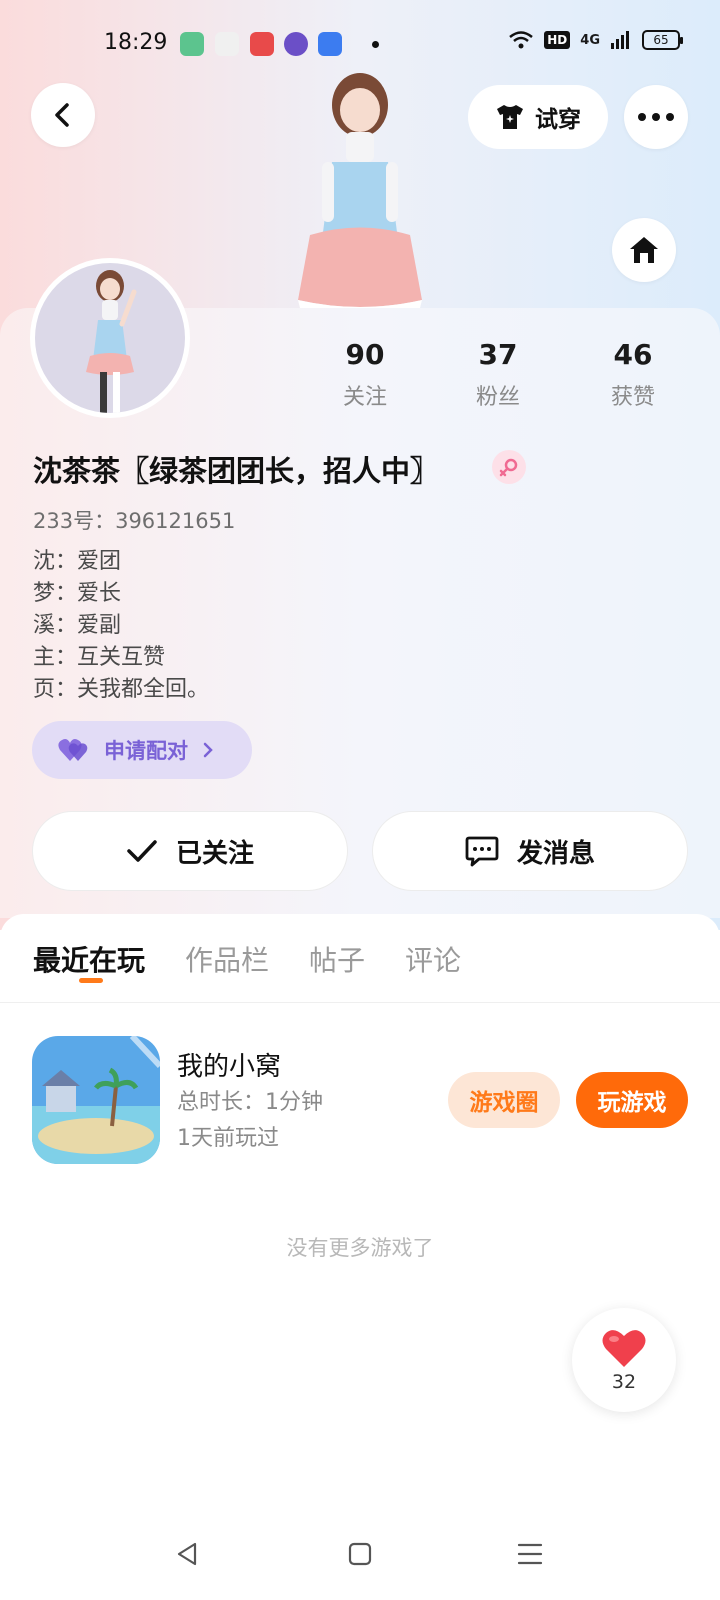  Describe the element at coordinates (146, 751) in the screenshot. I see `apply-pair-label: 申请配对` at that location.